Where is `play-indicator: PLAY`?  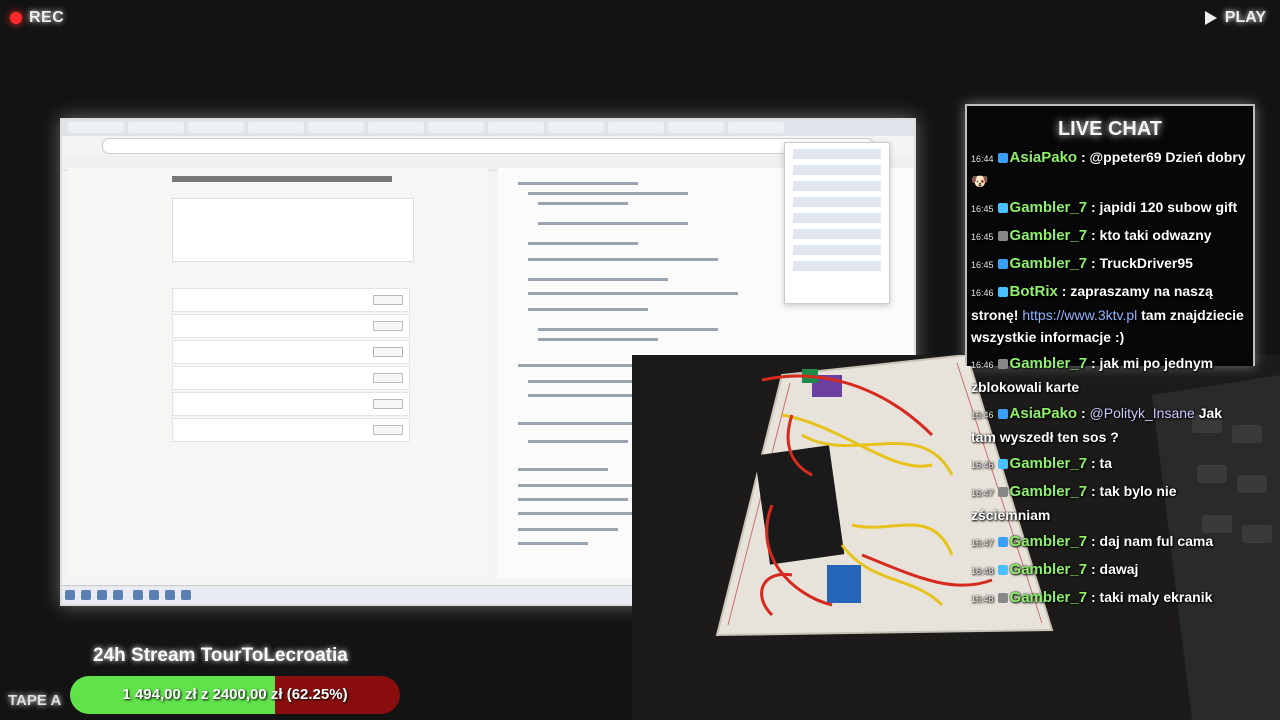
play-indicator: PLAY is located at coordinates (1235, 18).